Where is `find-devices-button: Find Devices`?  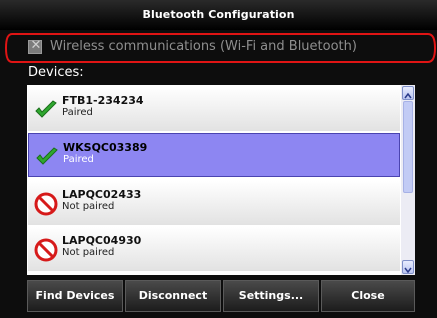 find-devices-button: Find Devices is located at coordinates (75, 296).